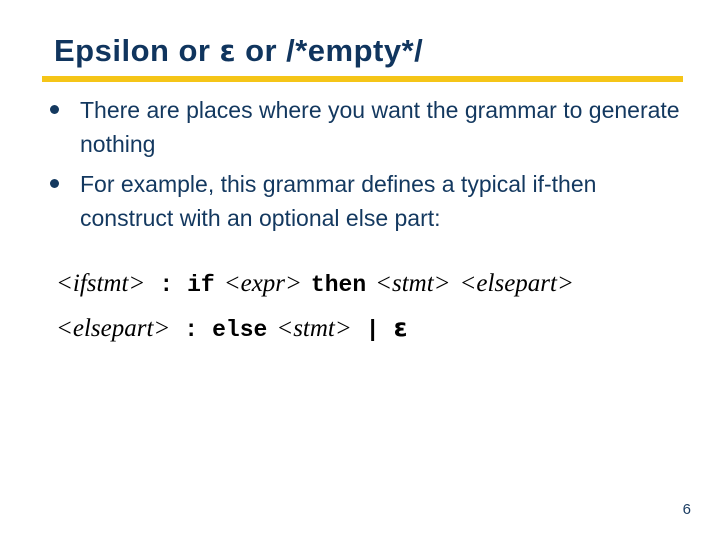 The image size is (720, 540). Describe the element at coordinates (113, 328) in the screenshot. I see `grammar-nonterminal-elsepart-lhs: <elsepart>` at that location.